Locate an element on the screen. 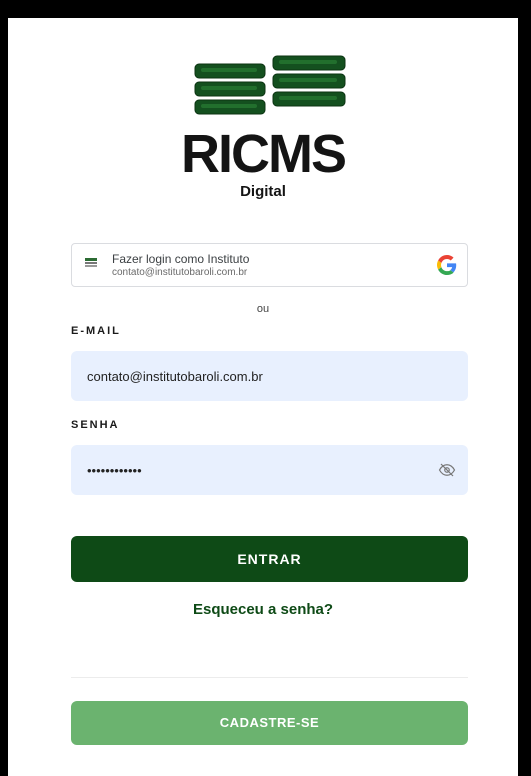 The width and height of the screenshot is (531, 776). login-button: ENTRAR is located at coordinates (269, 559).